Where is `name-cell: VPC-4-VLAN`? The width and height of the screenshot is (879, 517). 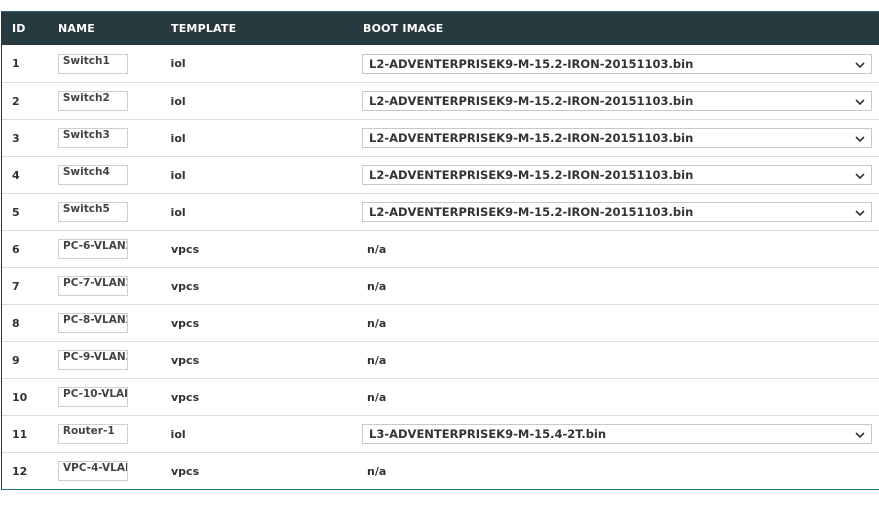
name-cell: VPC-4-VLAN is located at coordinates (114, 471).